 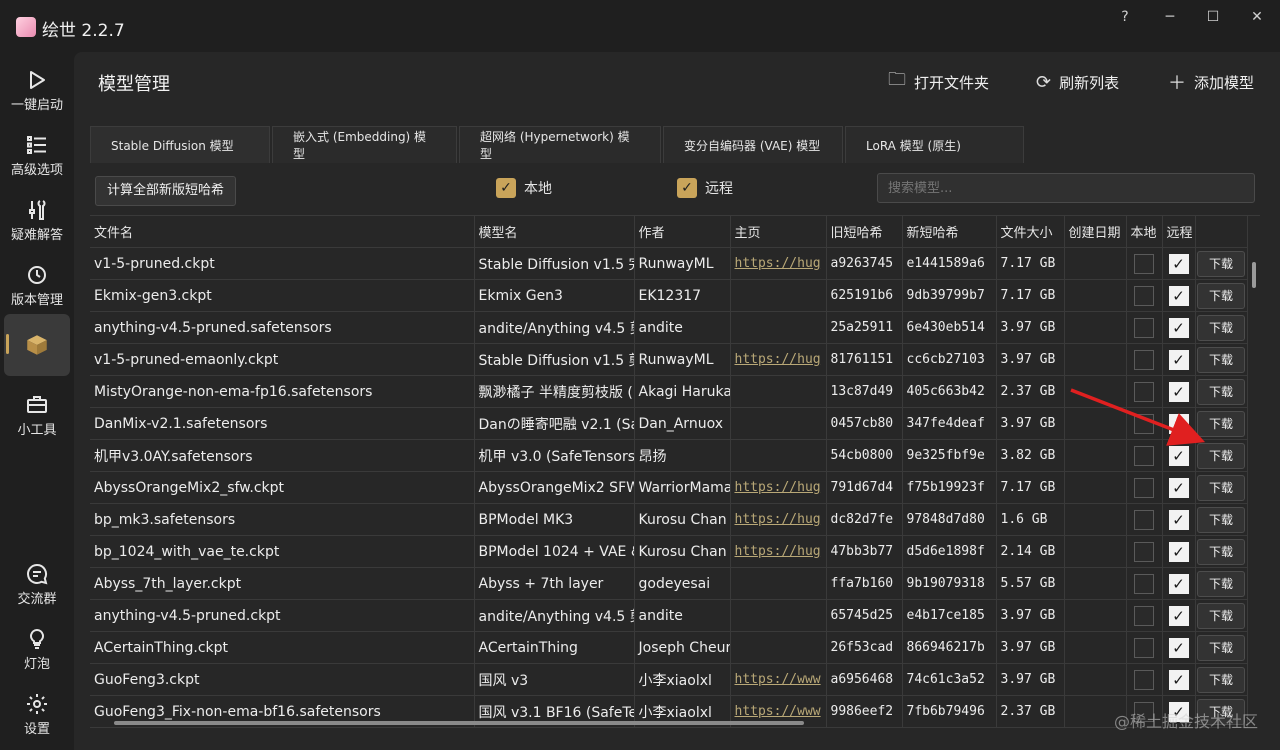 I want to click on compute-hash-button: 计算全部新版短哈希, so click(x=166, y=191).